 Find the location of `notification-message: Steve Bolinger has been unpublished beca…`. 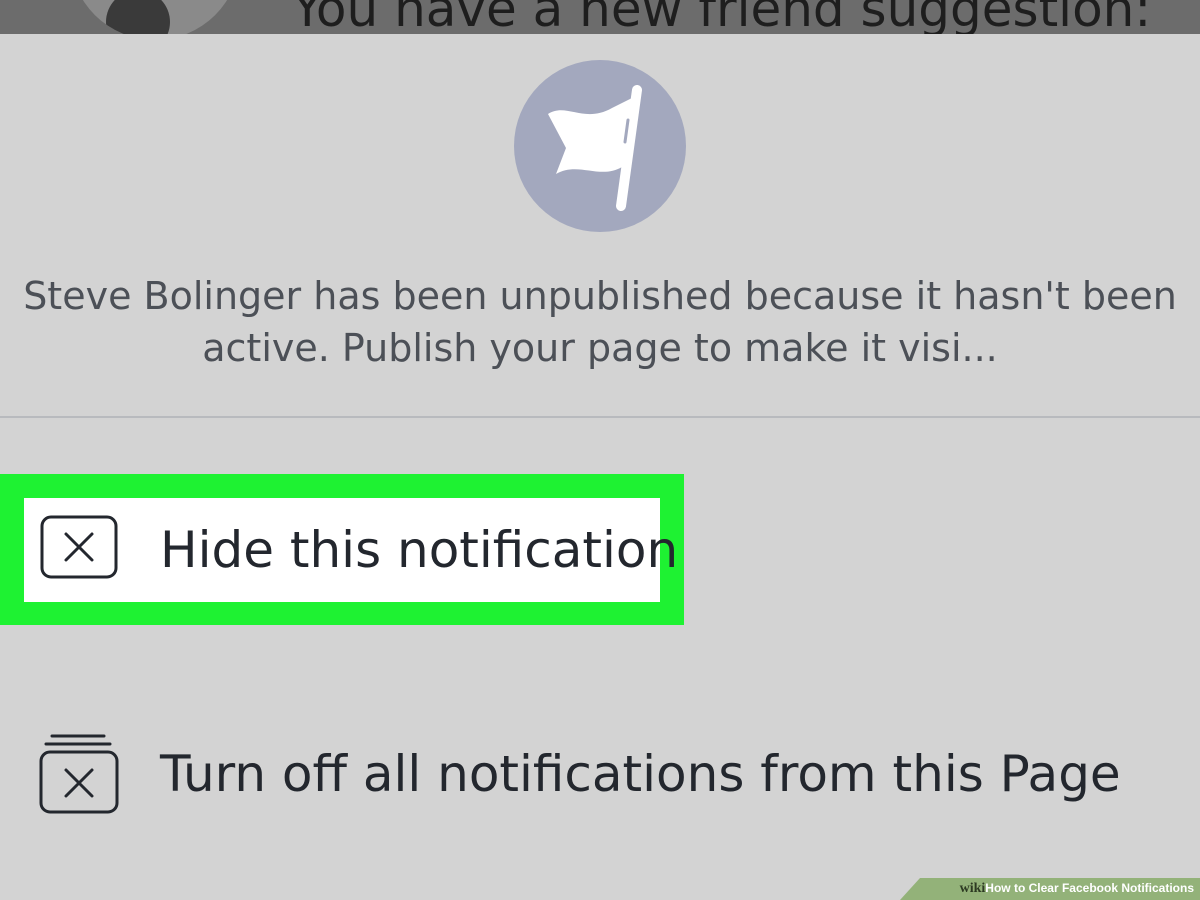

notification-message: Steve Bolinger has been unpublished beca… is located at coordinates (600, 322).